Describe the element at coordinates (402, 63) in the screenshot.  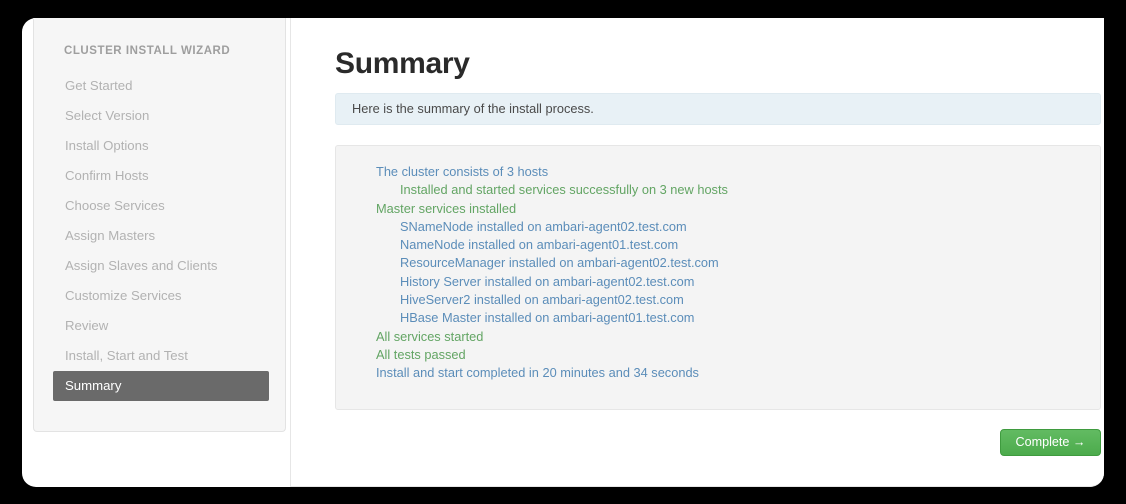
I see `page-title: Summary` at that location.